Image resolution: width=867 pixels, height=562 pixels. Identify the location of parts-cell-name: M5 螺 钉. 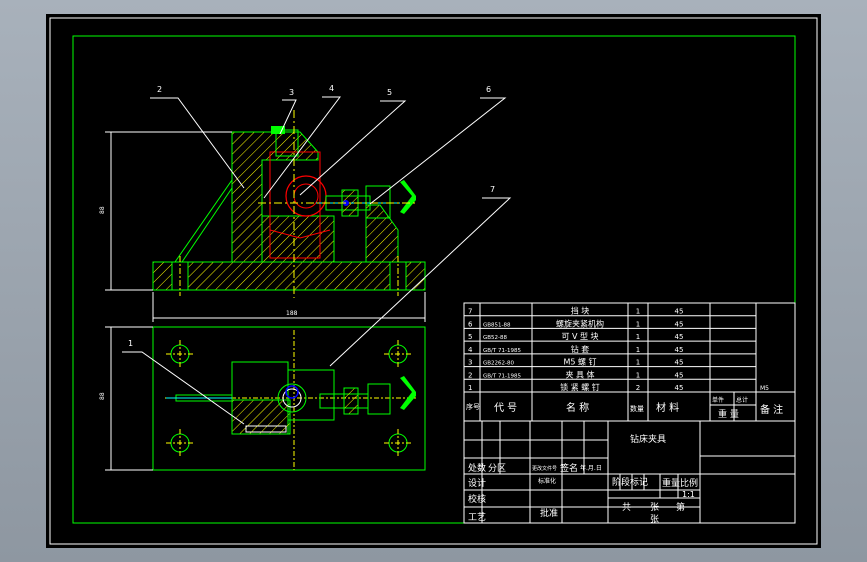
(579, 362).